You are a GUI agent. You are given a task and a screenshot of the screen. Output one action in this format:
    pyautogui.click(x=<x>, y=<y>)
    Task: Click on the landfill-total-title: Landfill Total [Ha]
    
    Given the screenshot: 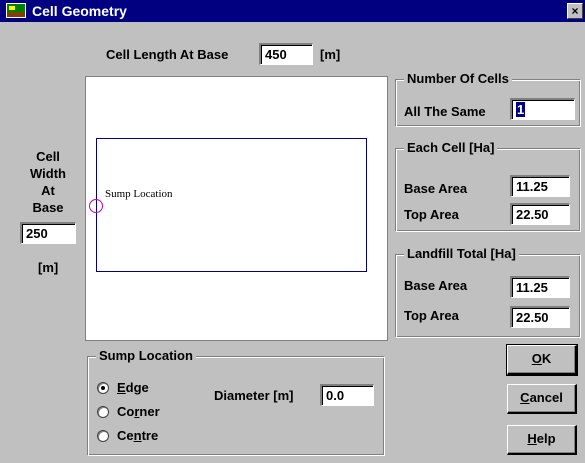 What is the action you would take?
    pyautogui.click(x=461, y=253)
    